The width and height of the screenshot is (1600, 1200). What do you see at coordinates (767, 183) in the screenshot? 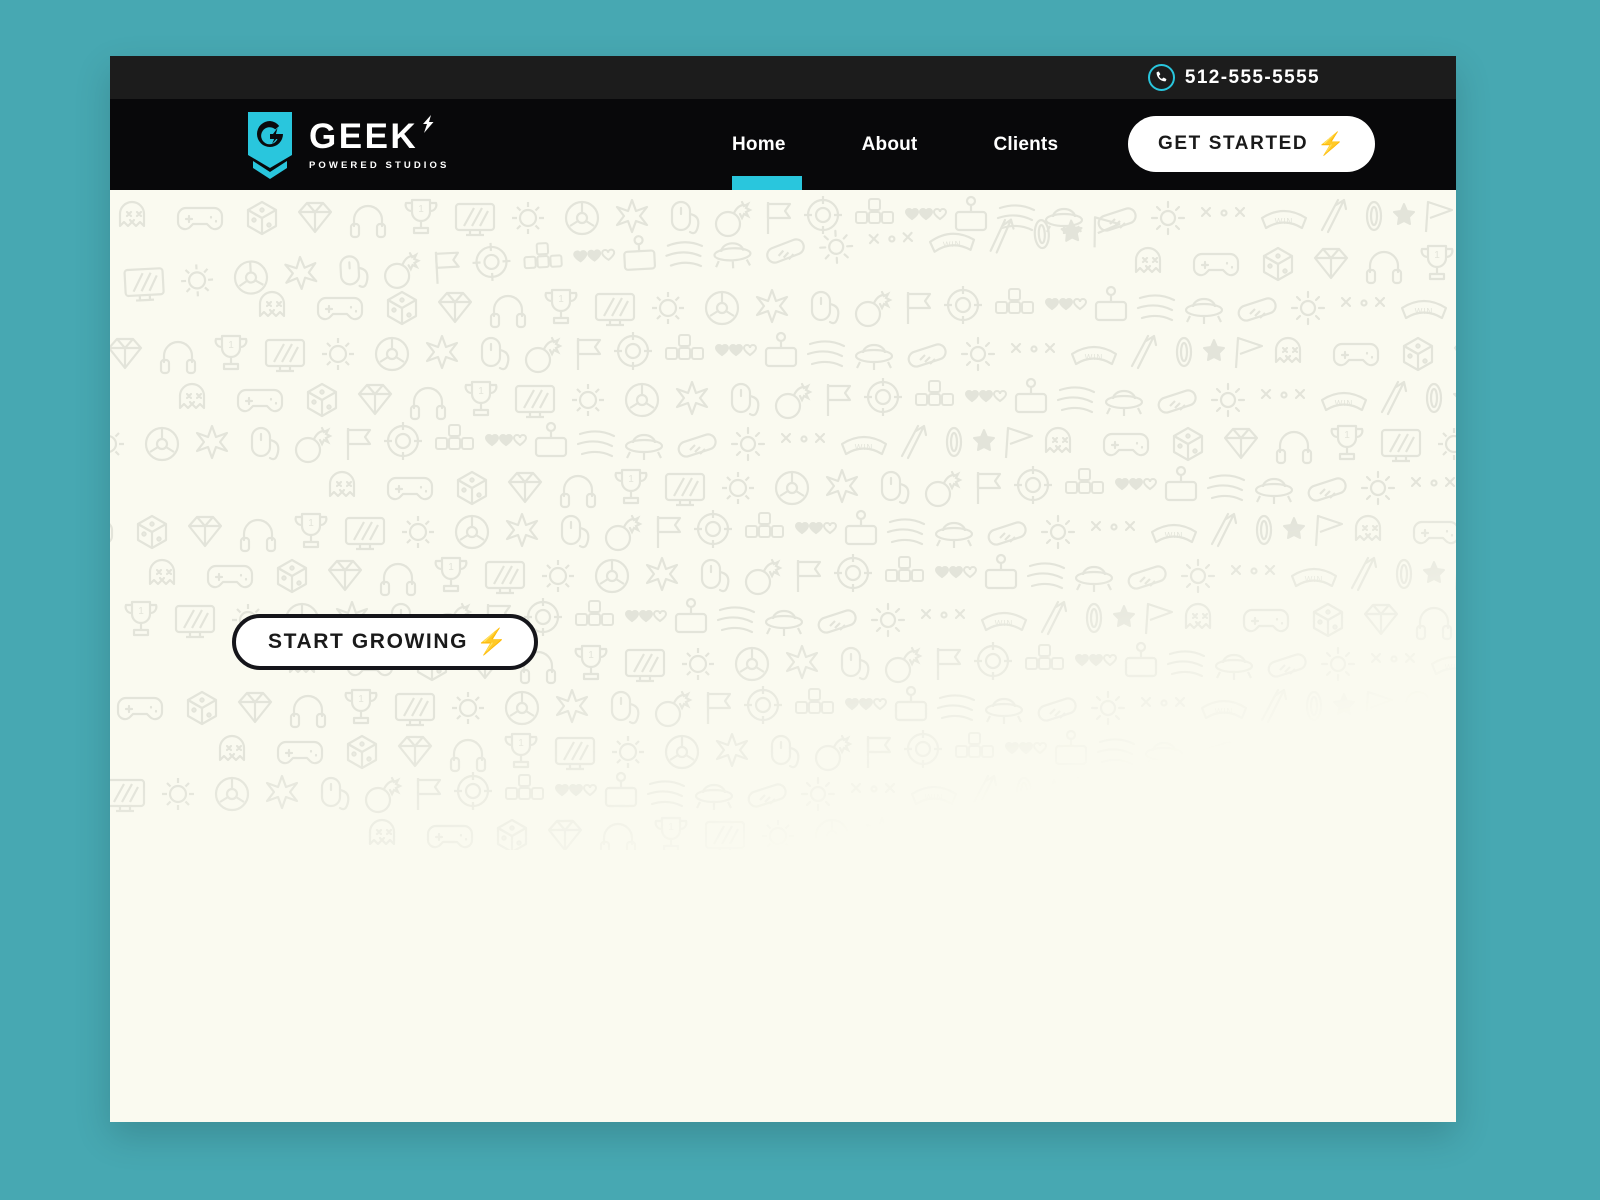
I see `nav-active-indicator` at bounding box center [767, 183].